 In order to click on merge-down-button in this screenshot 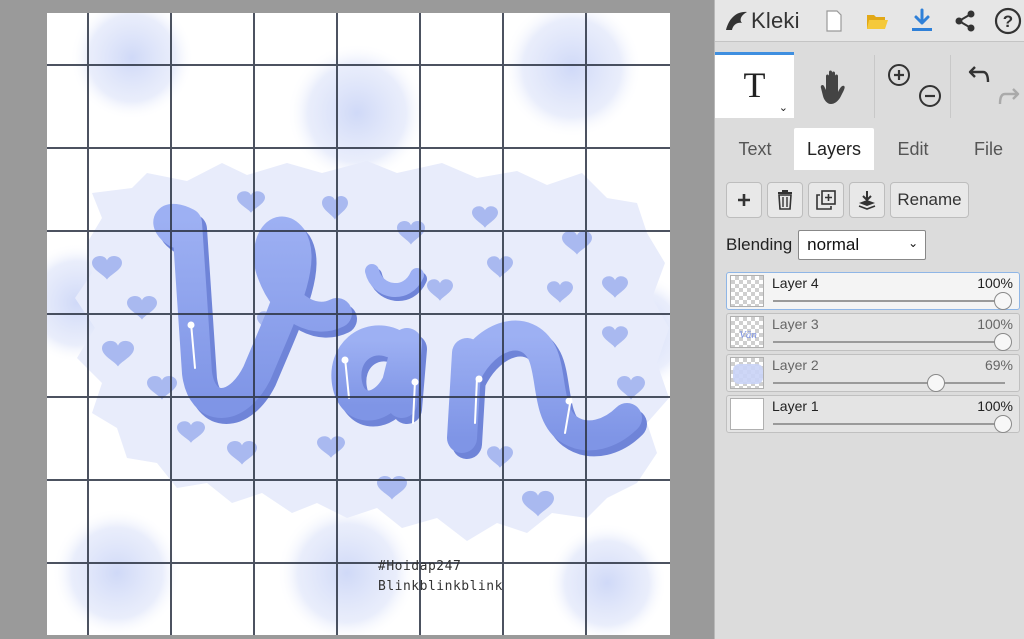, I will do `click(867, 200)`.